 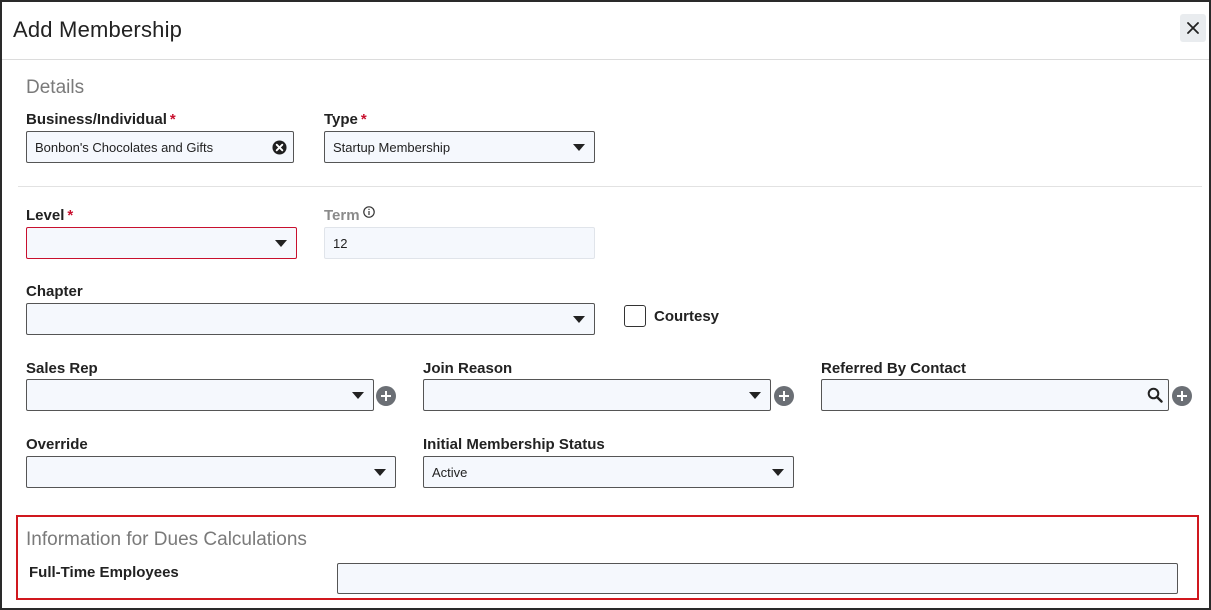 What do you see at coordinates (57, 444) in the screenshot?
I see `override-label: Override` at bounding box center [57, 444].